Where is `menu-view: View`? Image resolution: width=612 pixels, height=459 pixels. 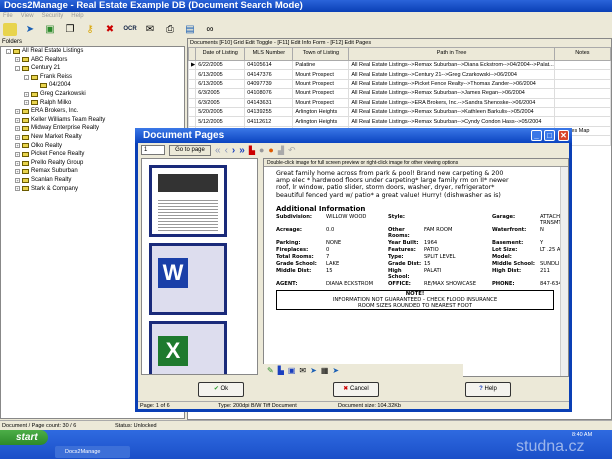 menu-view: View is located at coordinates (27, 16).